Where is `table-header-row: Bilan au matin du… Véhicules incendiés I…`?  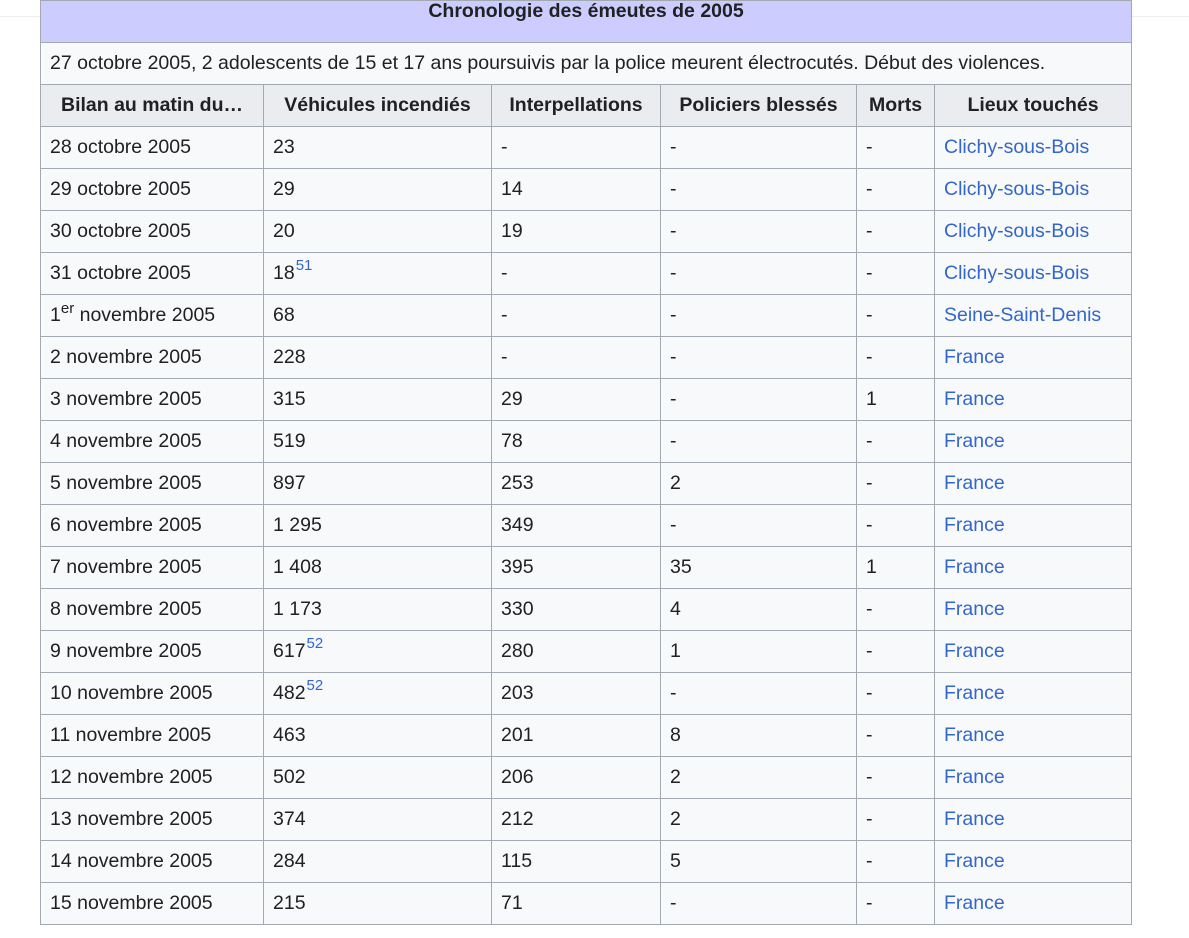 table-header-row: Bilan au matin du… Véhicules incendiés I… is located at coordinates (586, 105).